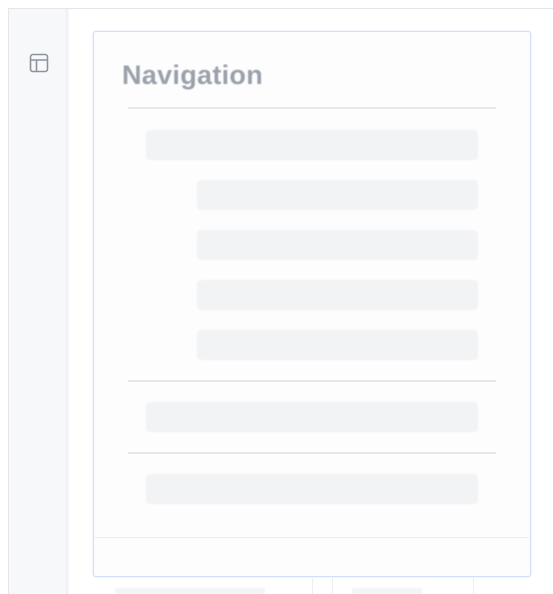  I want to click on window-top-edge, so click(280, 8).